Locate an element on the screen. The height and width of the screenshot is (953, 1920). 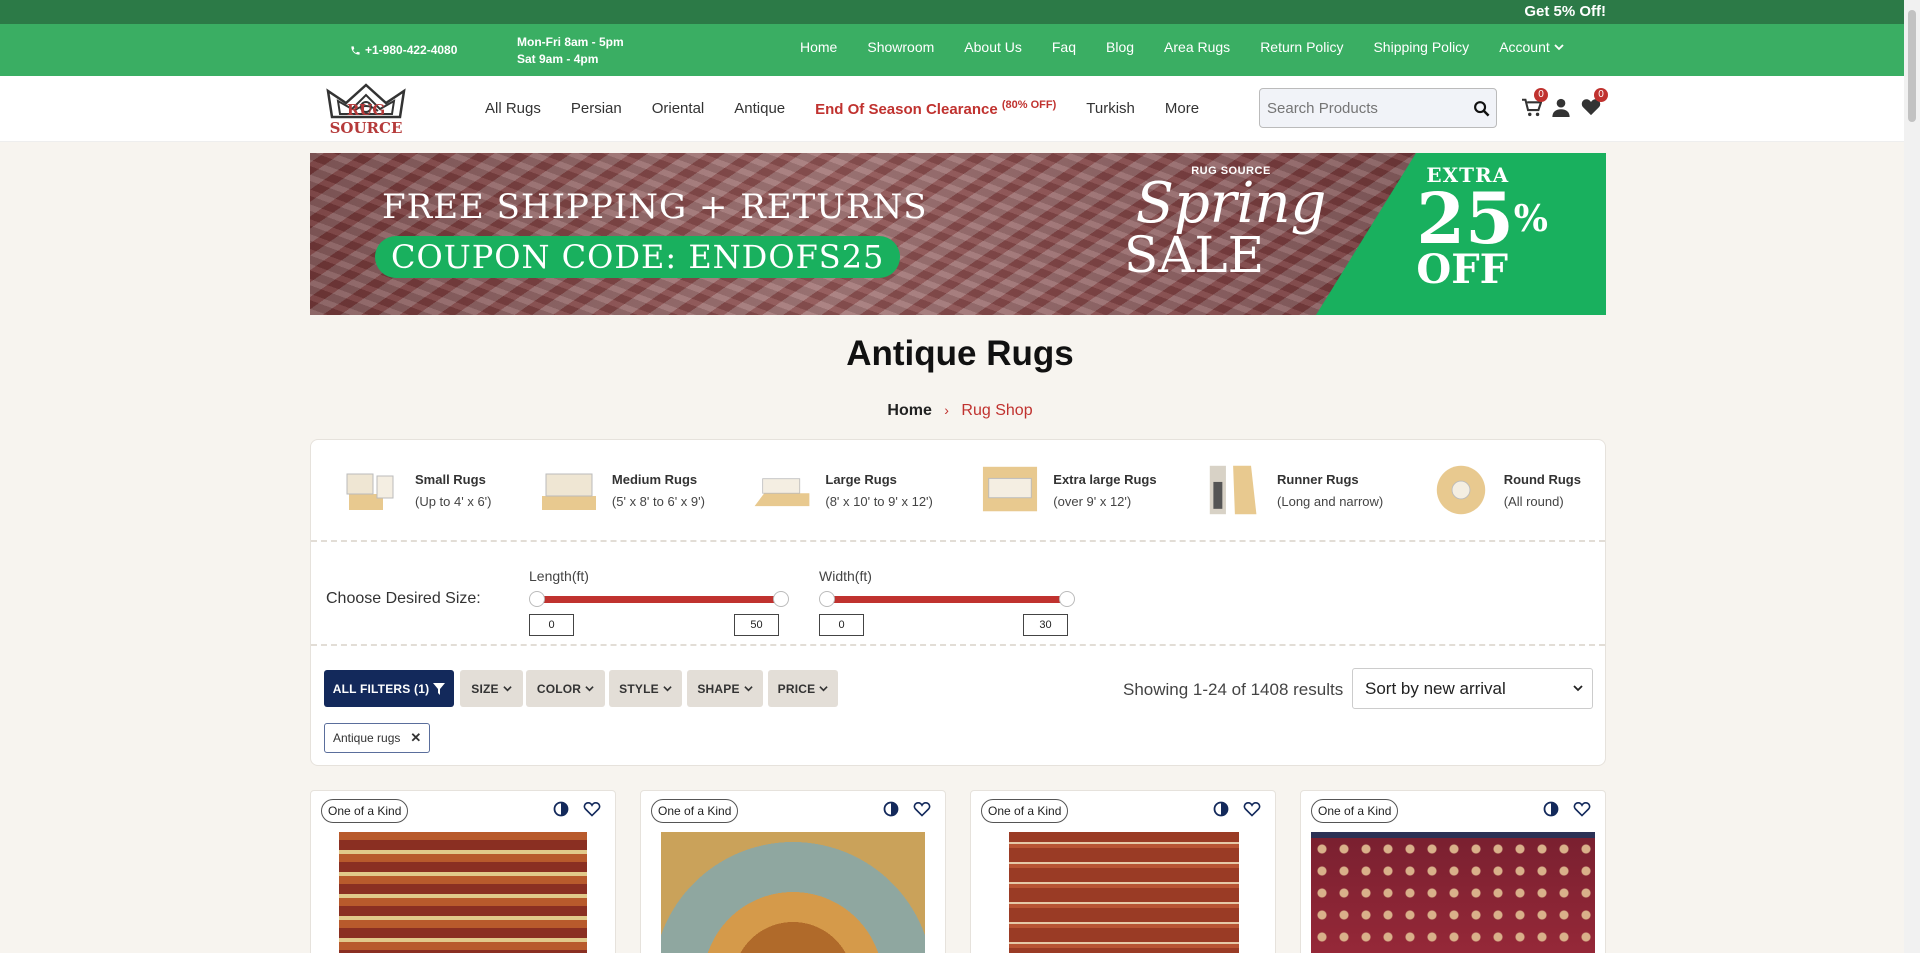
nav-oriental: Oriental is located at coordinates (678, 108).